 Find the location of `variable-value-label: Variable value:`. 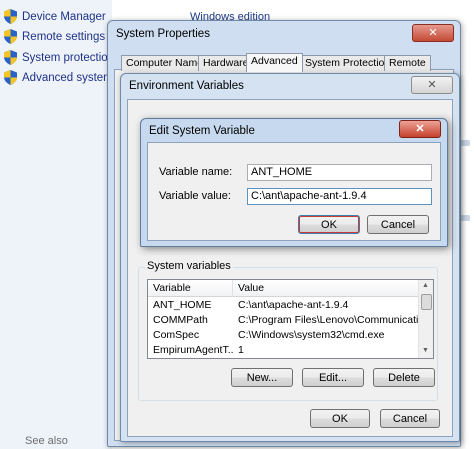

variable-value-label: Variable value: is located at coordinates (195, 196).